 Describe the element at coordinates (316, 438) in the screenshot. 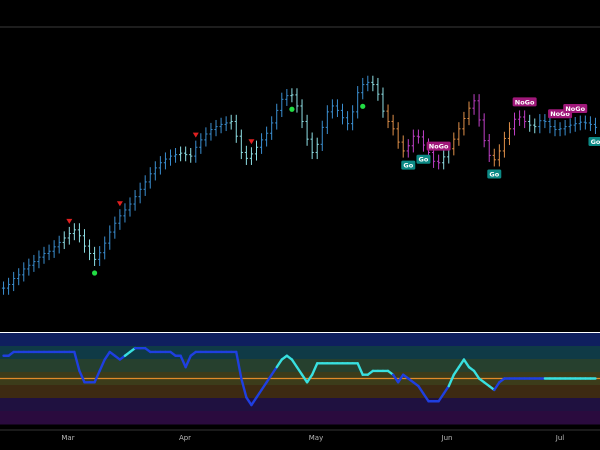

I see `x-tick-may: May` at that location.